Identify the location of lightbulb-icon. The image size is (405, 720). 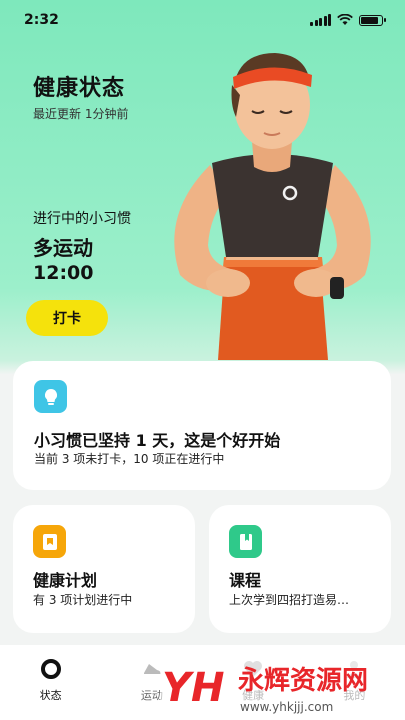
(50, 396).